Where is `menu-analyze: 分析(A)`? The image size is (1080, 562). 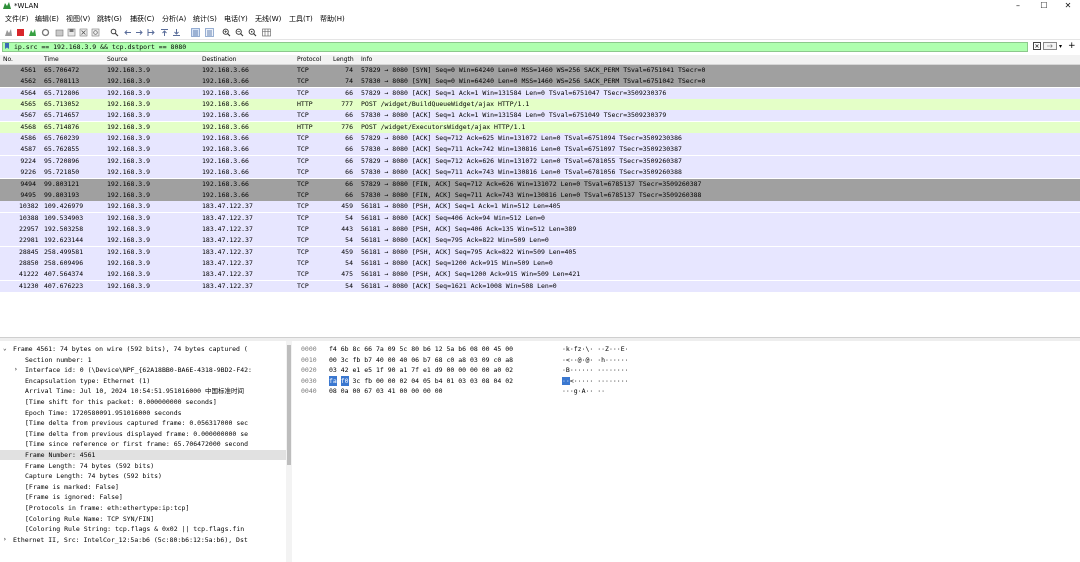 menu-analyze: 分析(A) is located at coordinates (174, 19).